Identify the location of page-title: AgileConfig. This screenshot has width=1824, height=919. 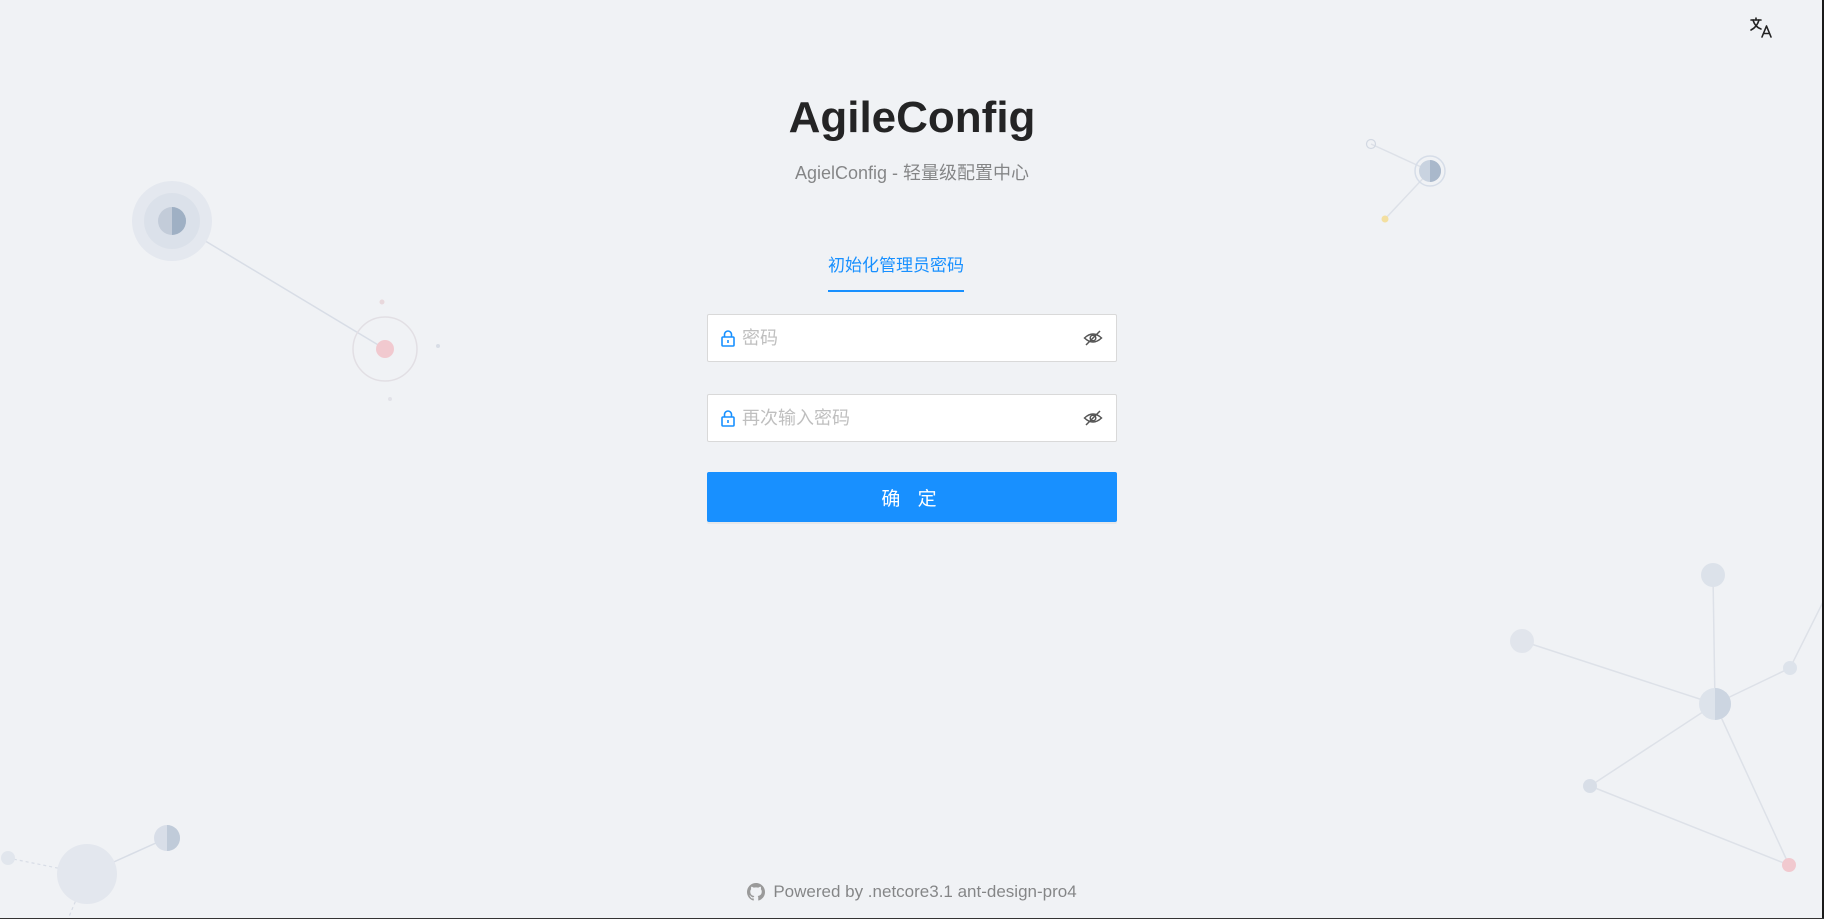
(912, 117).